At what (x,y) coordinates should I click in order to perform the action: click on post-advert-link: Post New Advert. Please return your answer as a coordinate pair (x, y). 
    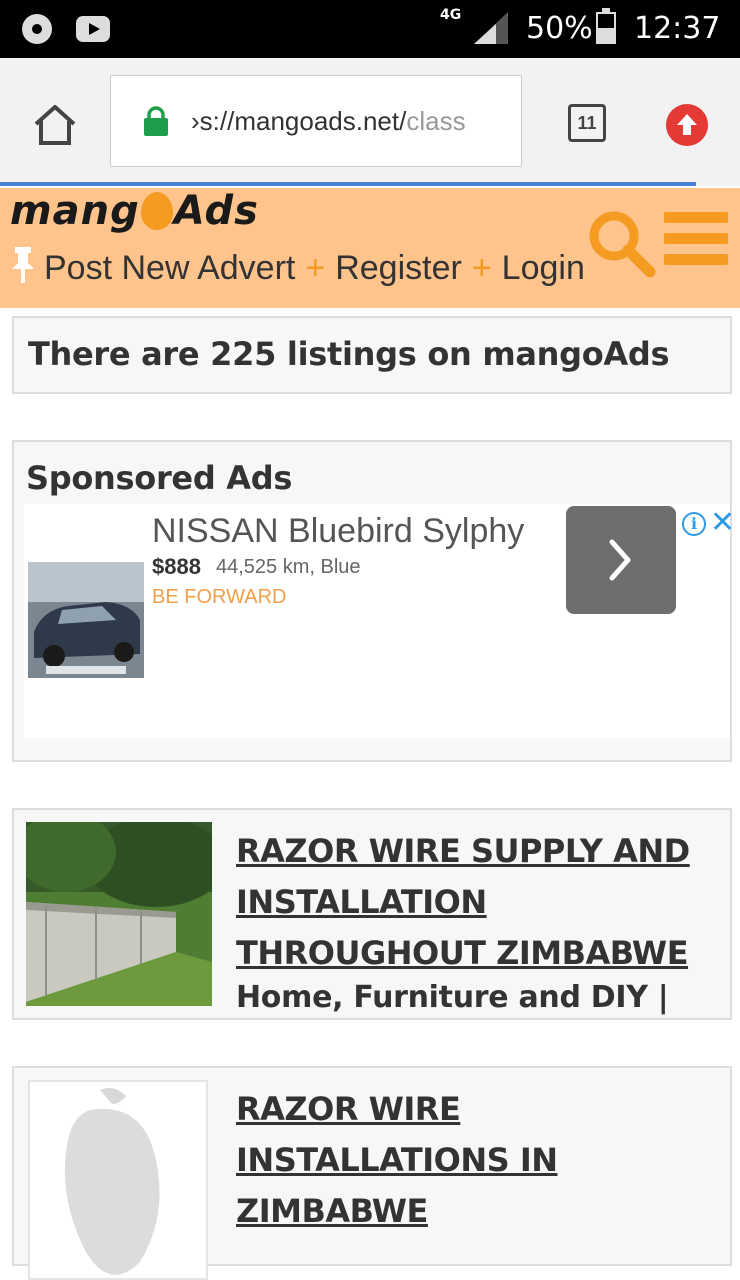
    Looking at the image, I should click on (169, 268).